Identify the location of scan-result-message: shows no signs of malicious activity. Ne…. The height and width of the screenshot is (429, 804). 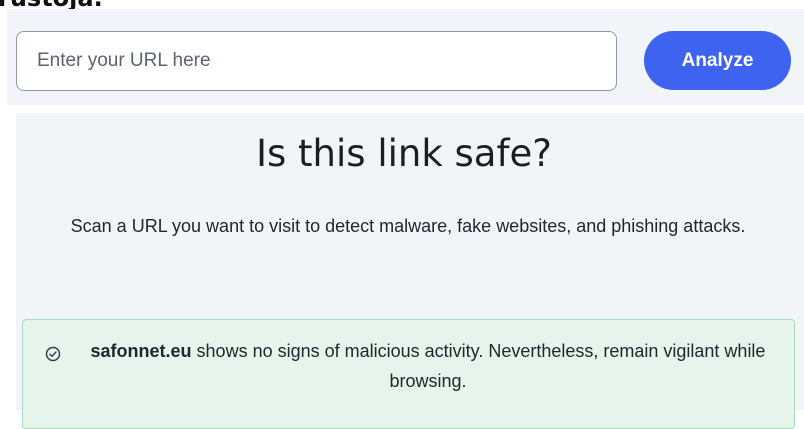
(478, 366).